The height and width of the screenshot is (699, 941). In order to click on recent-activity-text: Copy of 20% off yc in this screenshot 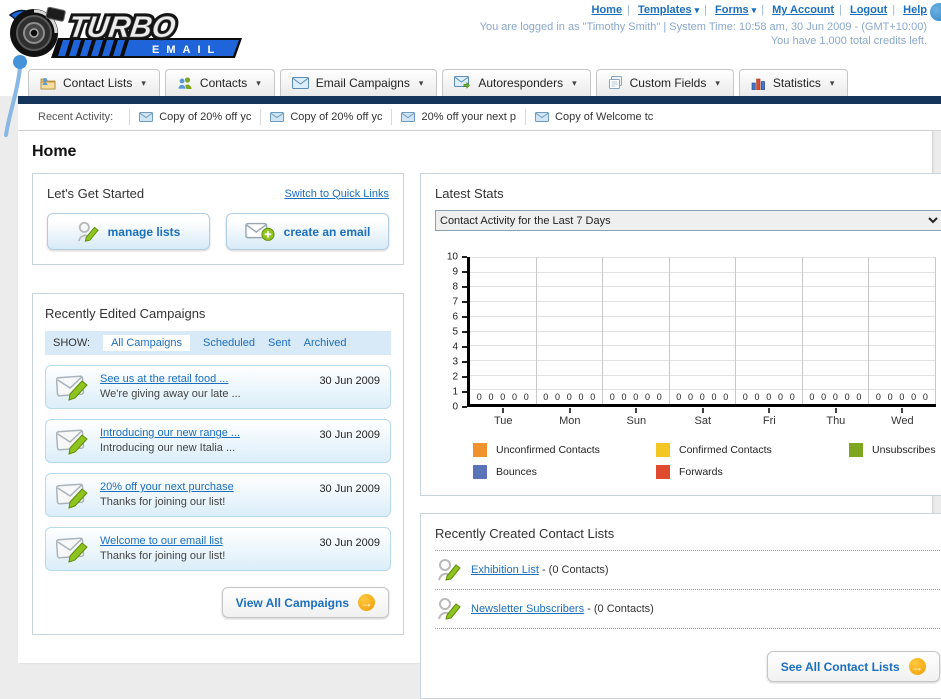, I will do `click(336, 117)`.